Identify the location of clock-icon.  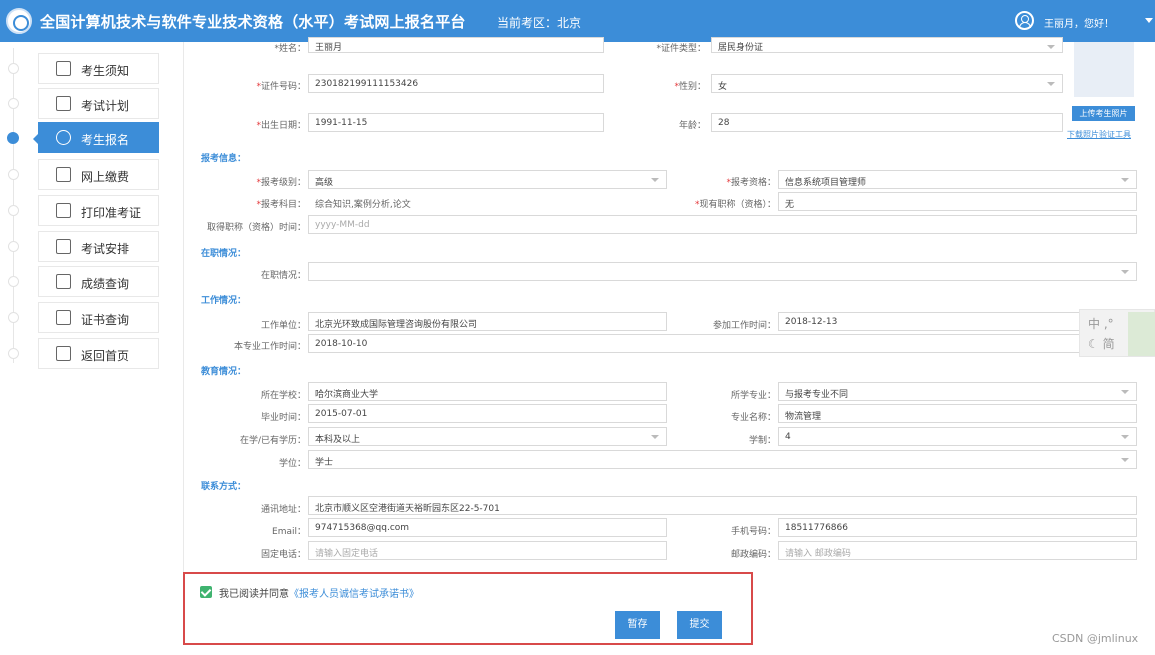
(63, 137).